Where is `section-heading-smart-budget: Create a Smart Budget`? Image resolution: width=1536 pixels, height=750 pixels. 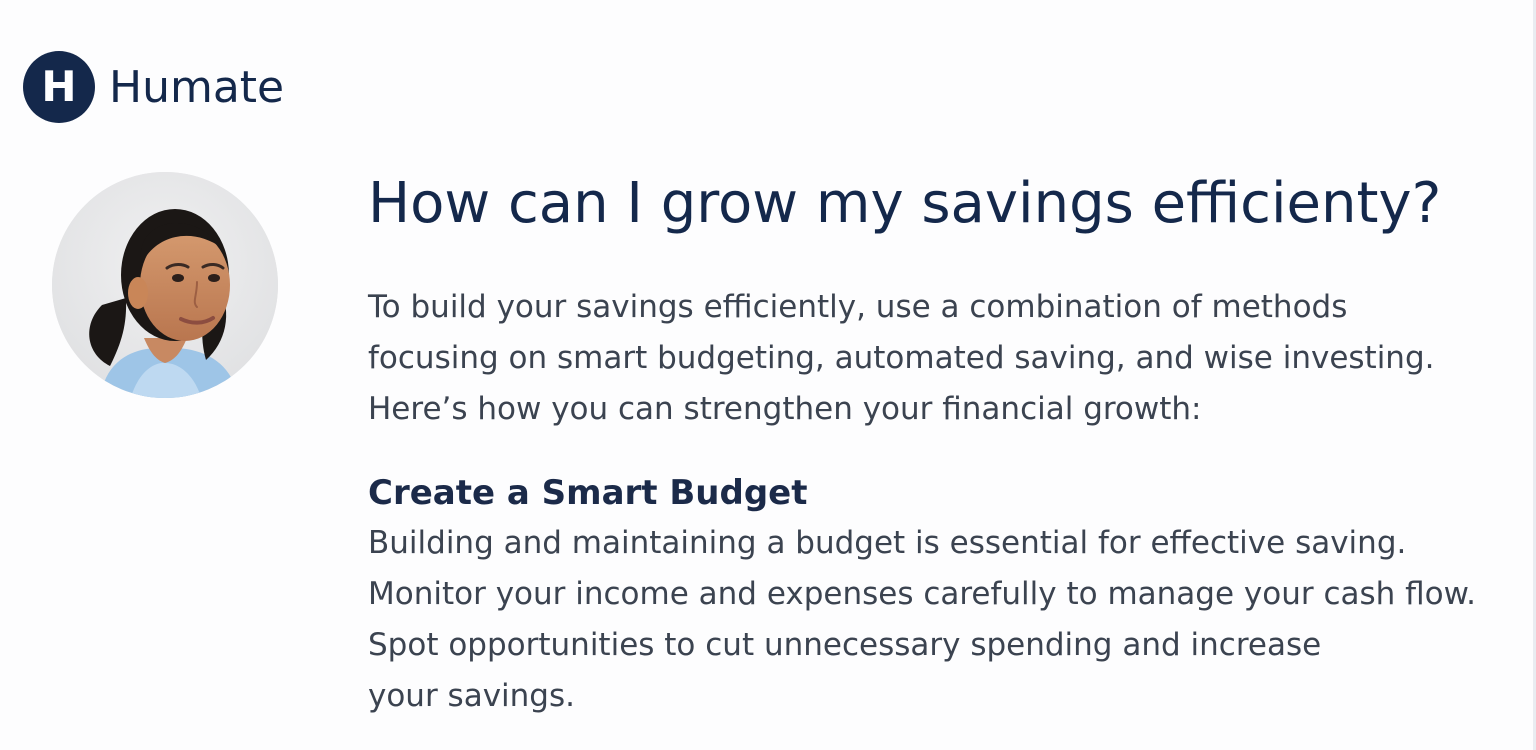 section-heading-smart-budget: Create a Smart Budget is located at coordinates (588, 493).